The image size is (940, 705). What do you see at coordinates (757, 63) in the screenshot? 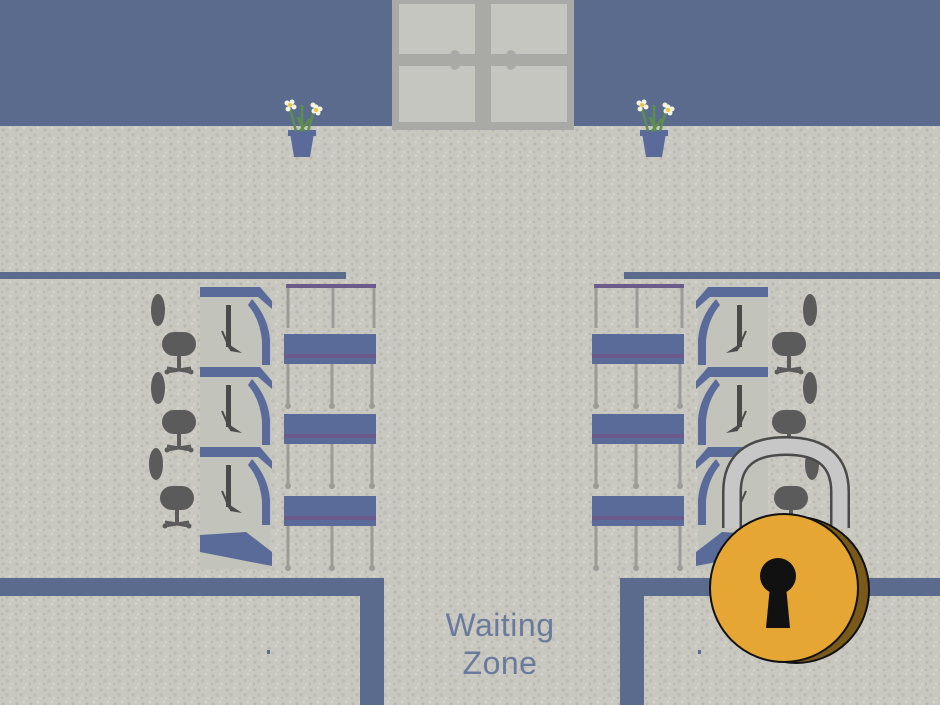
I see `top-wall-right` at bounding box center [757, 63].